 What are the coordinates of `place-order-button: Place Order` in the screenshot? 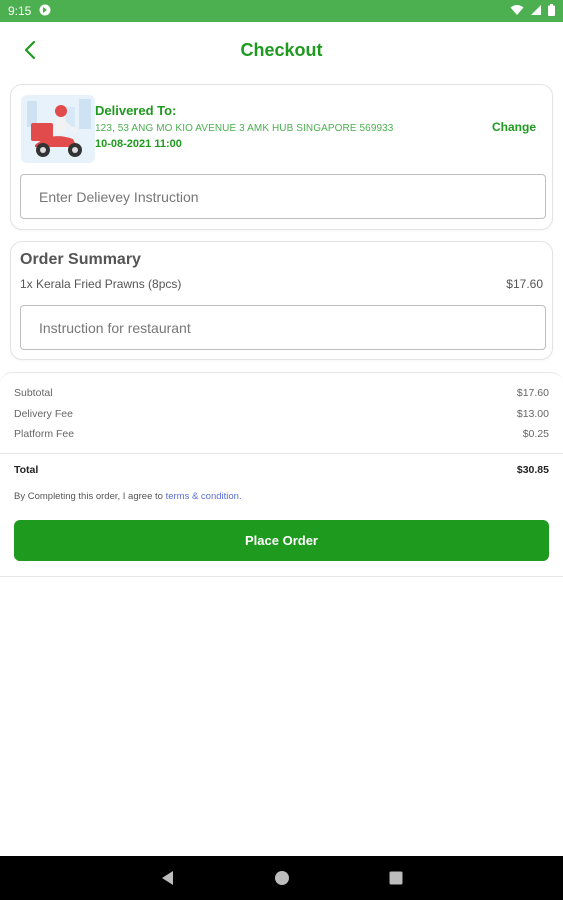 It's located at (281, 540).